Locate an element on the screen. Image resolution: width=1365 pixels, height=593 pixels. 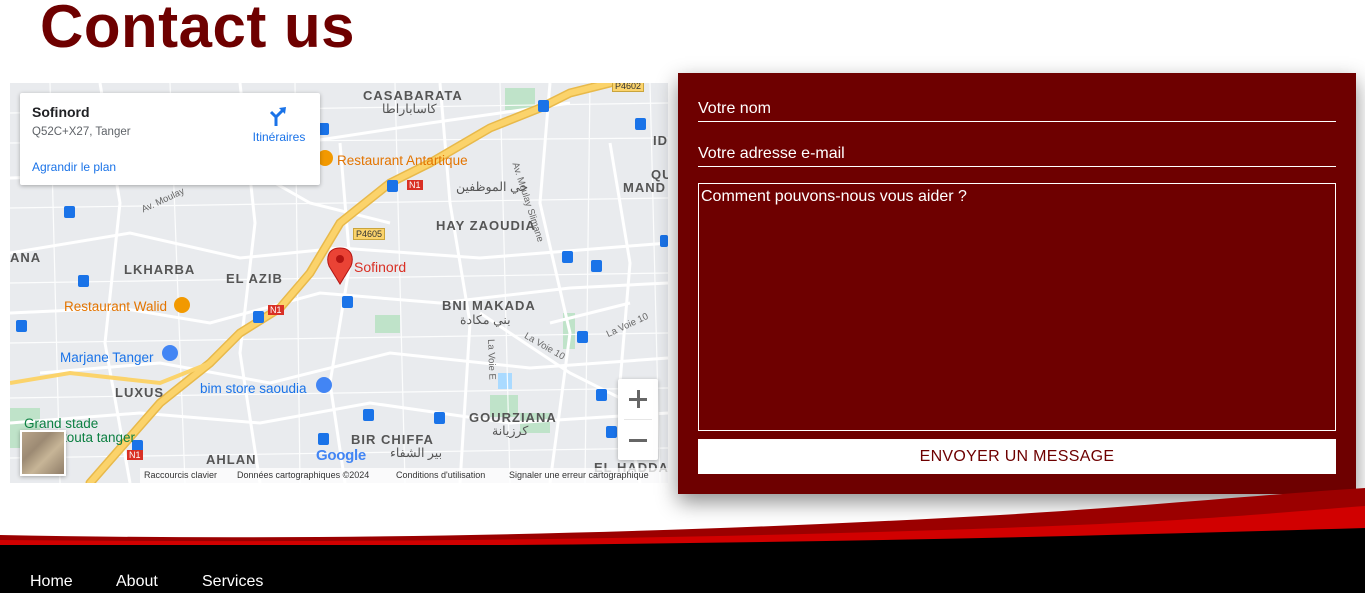
google-logo: Google is located at coordinates (341, 455).